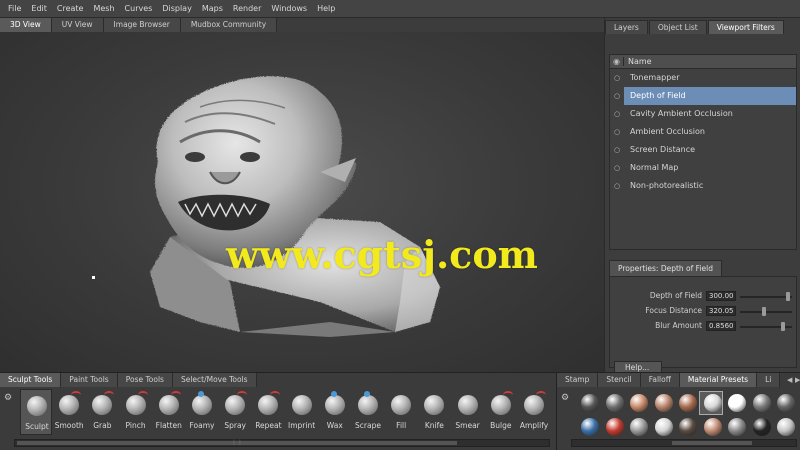  What do you see at coordinates (102, 425) in the screenshot?
I see `tool-label: Grab` at bounding box center [102, 425].